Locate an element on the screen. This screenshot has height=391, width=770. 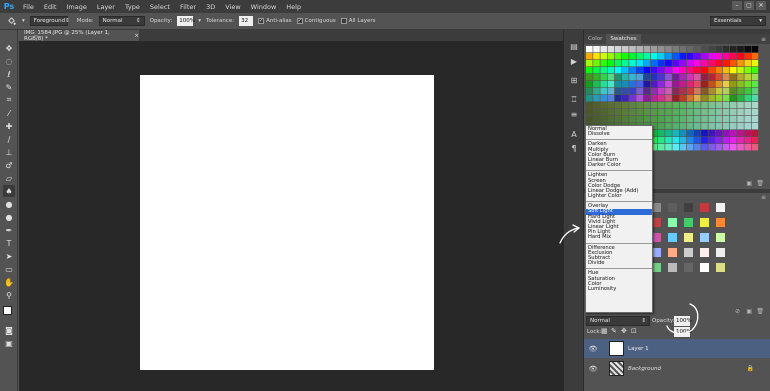
antialias-checkbox: ✓ is located at coordinates (261, 21).